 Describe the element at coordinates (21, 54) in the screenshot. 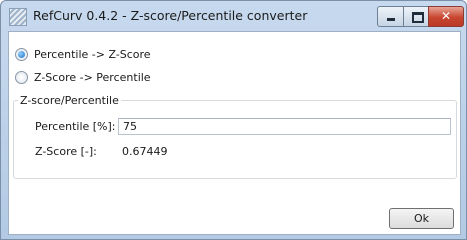

I see `radio-selected-icon` at that location.